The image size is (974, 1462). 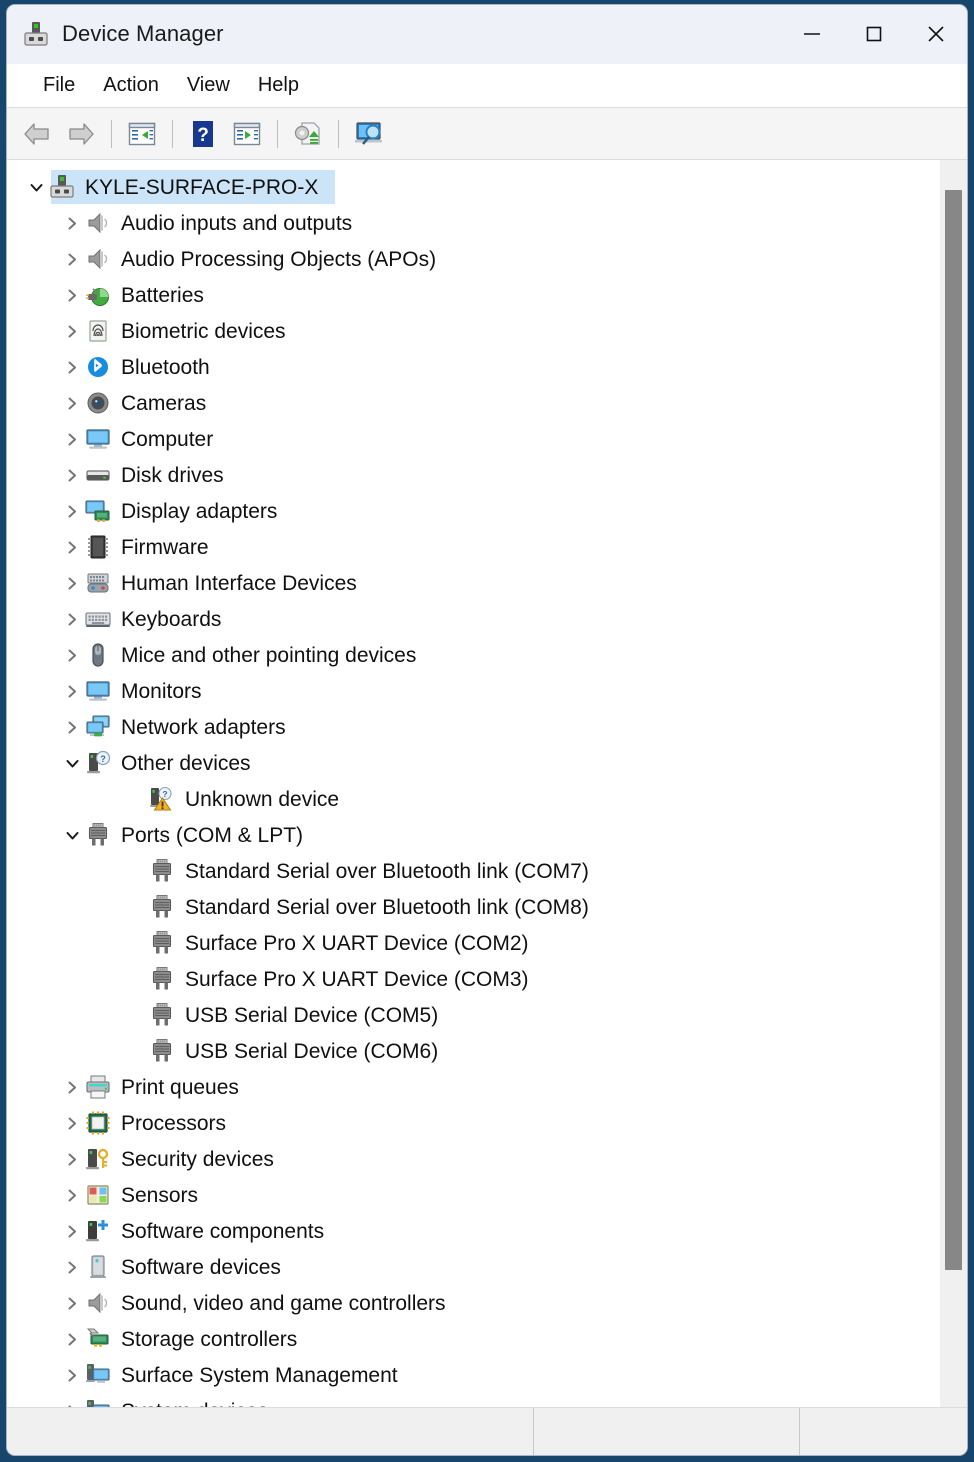 I want to click on tree-item-surface-pro-x-uart-device-com3: Surface Pro X UART Device (COM3), so click(x=473, y=979).